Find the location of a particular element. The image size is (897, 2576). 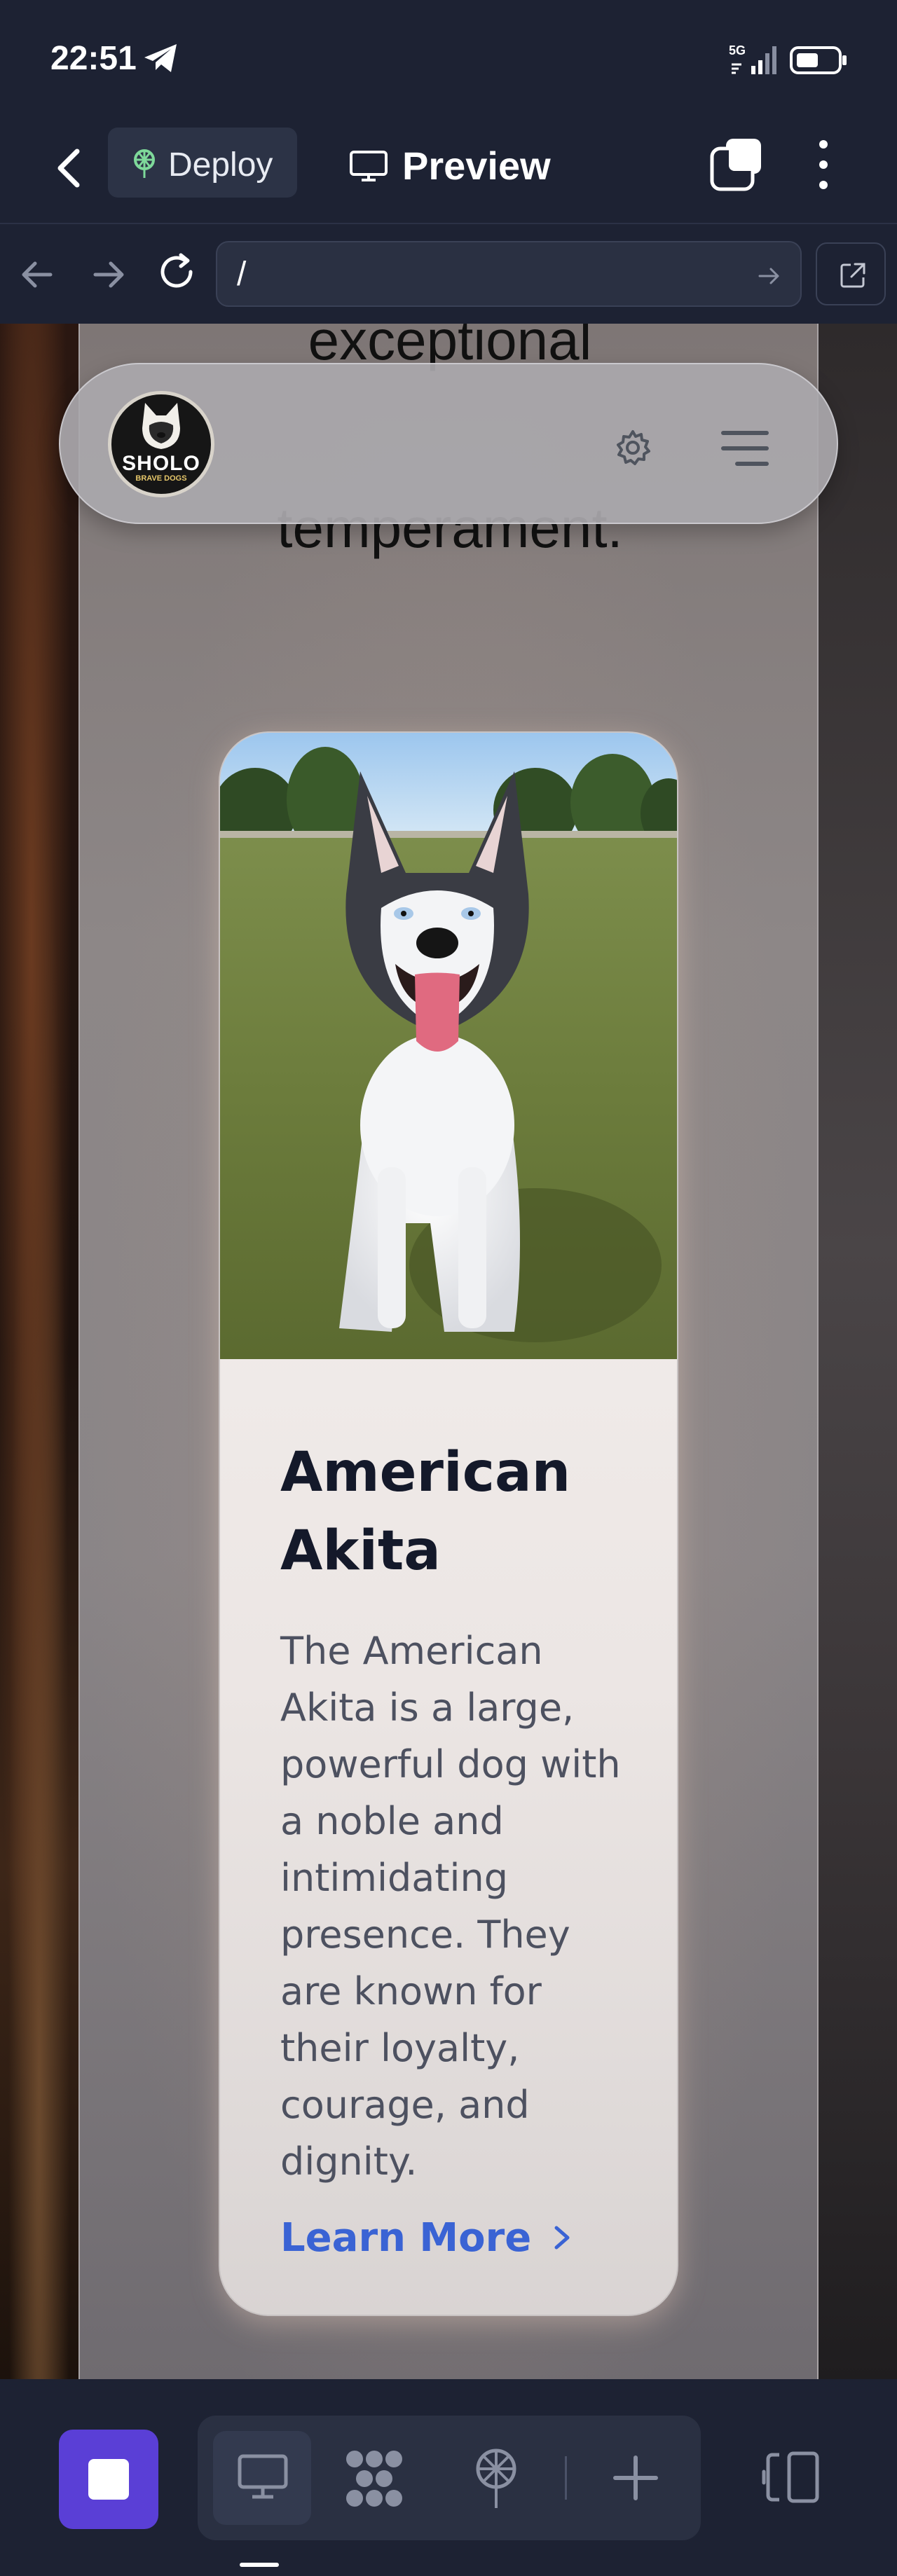

go-icon is located at coordinates (770, 276).